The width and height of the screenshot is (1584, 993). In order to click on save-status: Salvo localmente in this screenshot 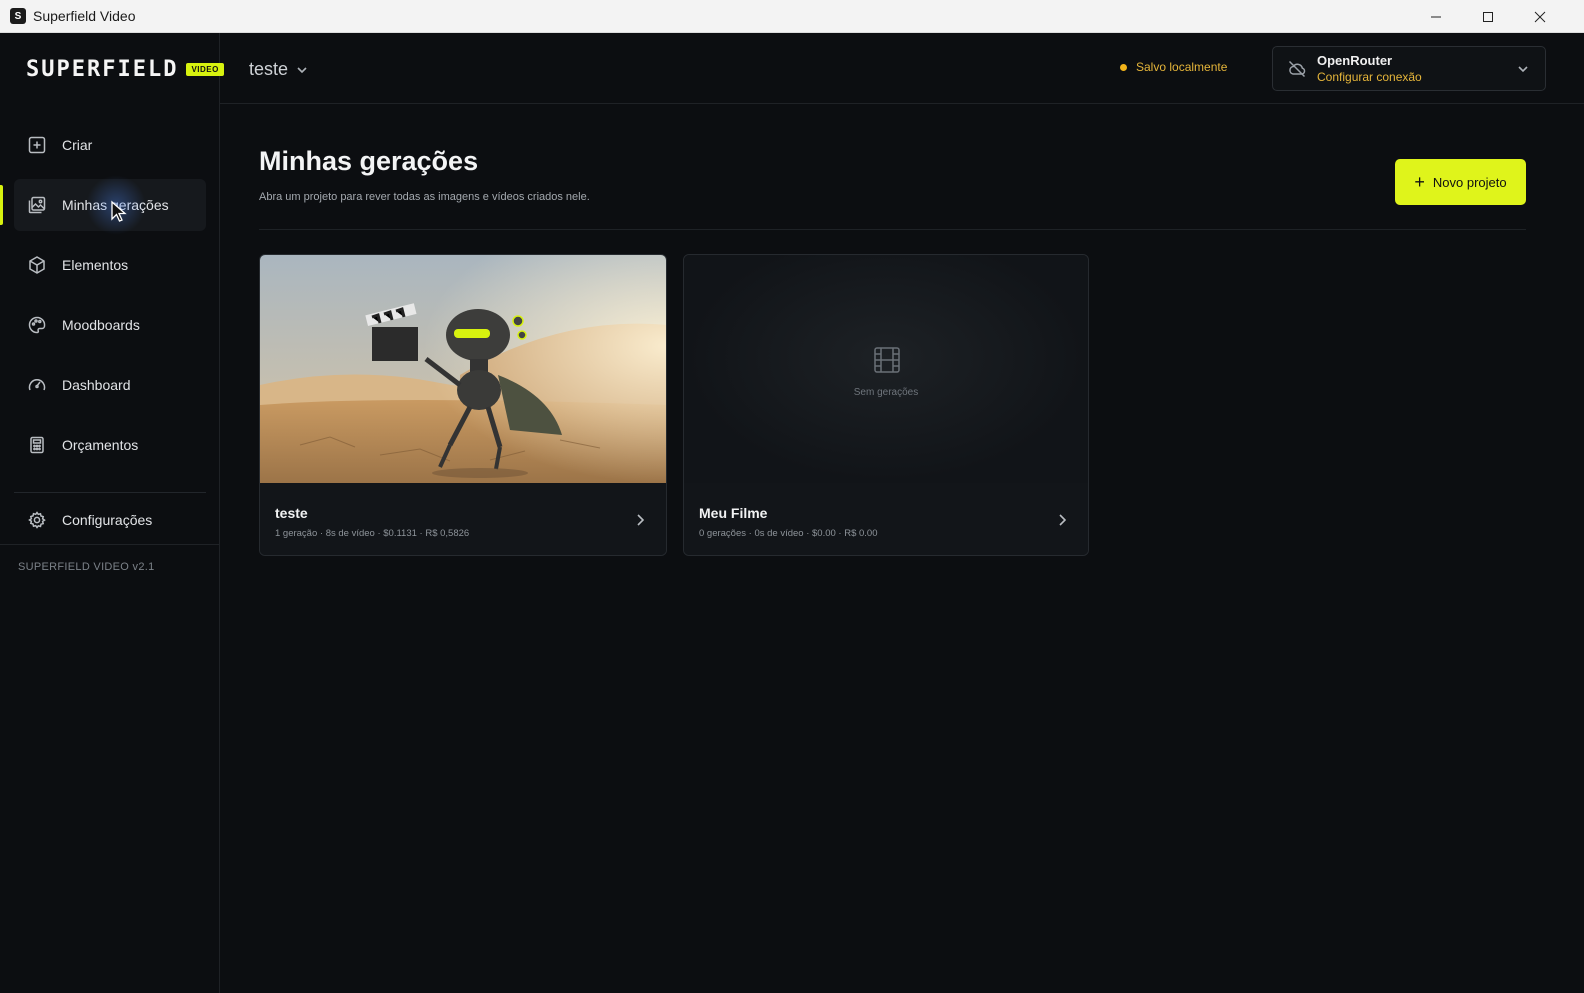, I will do `click(1173, 67)`.